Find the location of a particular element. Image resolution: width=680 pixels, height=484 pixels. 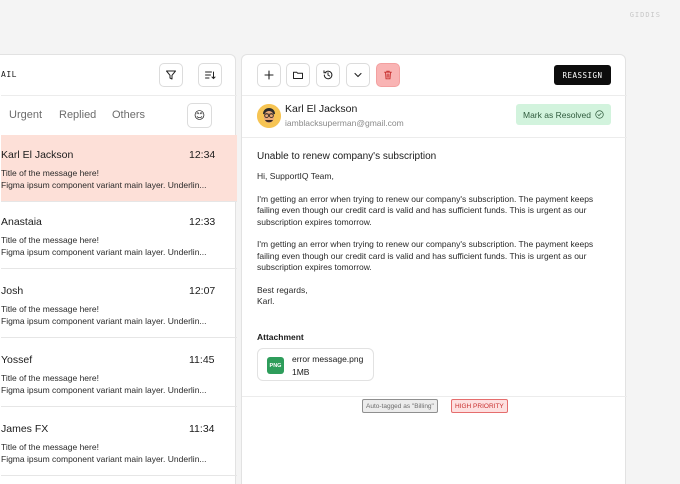

sender-name: Josh is located at coordinates (12, 291).